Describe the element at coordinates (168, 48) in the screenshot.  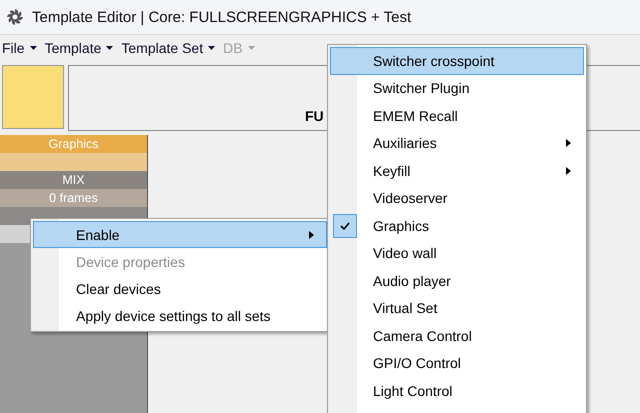
I see `menu-item: Template Set` at that location.